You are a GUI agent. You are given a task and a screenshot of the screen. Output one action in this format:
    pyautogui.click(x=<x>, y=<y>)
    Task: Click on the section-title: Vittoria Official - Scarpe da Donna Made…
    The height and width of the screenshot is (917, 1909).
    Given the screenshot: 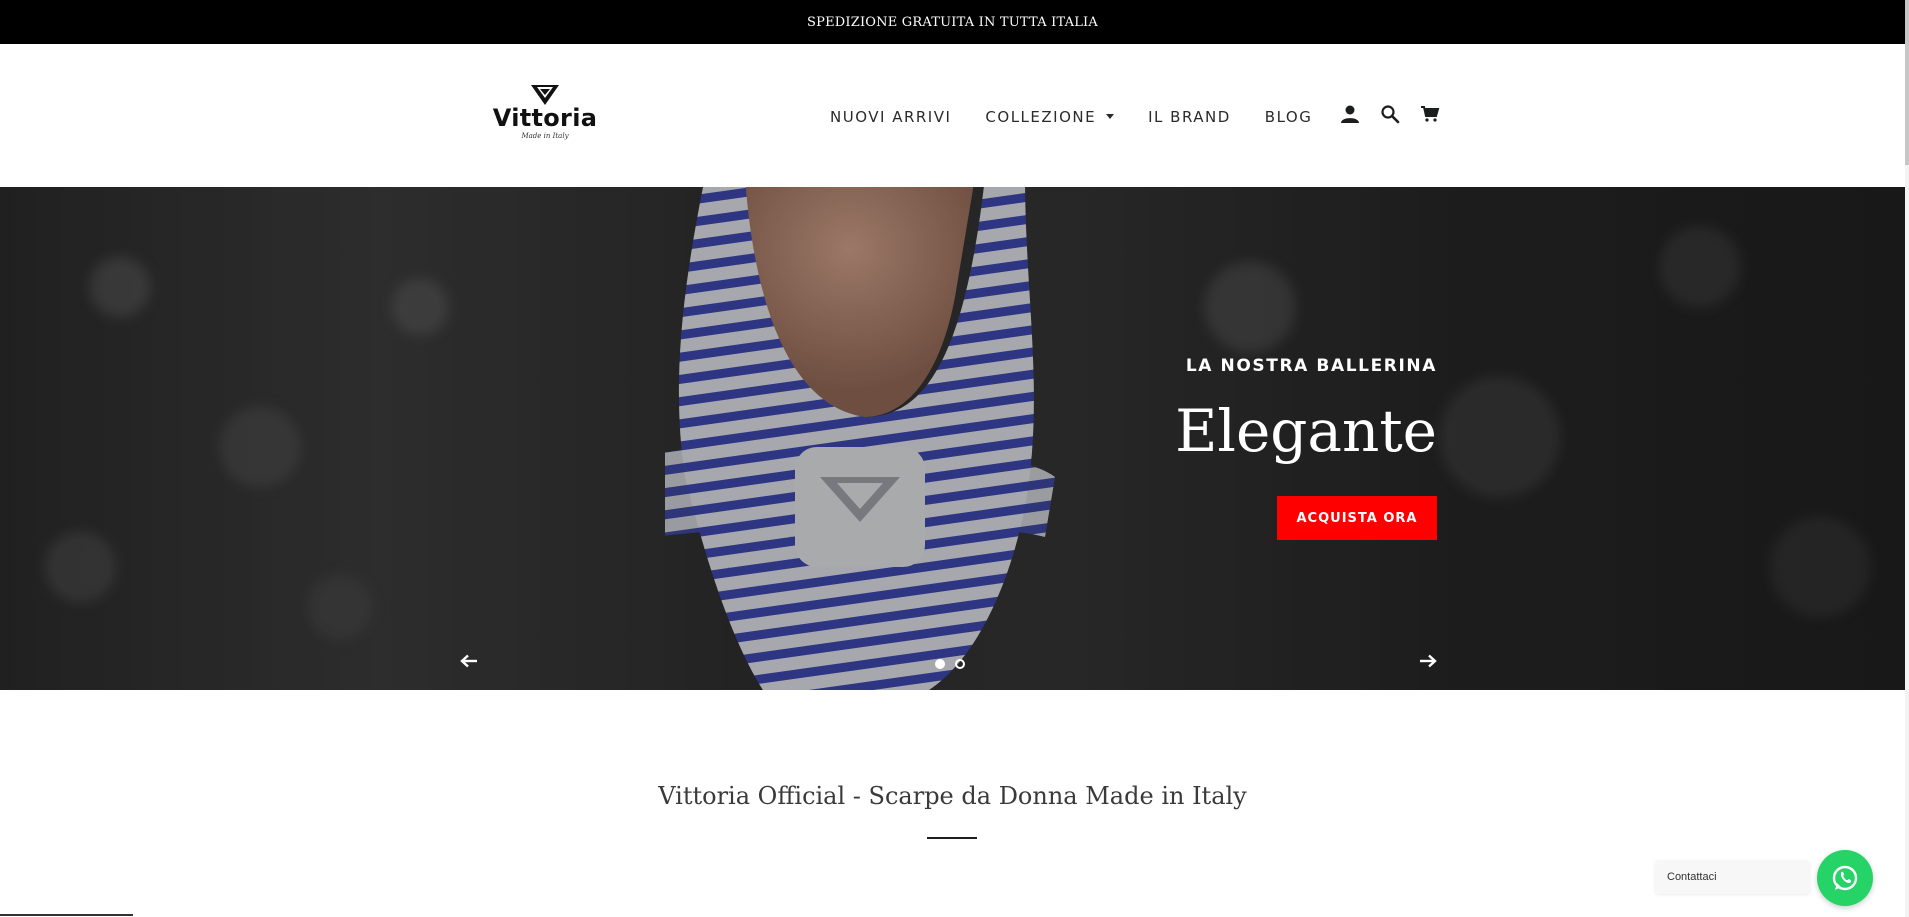 What is the action you would take?
    pyautogui.click(x=952, y=796)
    